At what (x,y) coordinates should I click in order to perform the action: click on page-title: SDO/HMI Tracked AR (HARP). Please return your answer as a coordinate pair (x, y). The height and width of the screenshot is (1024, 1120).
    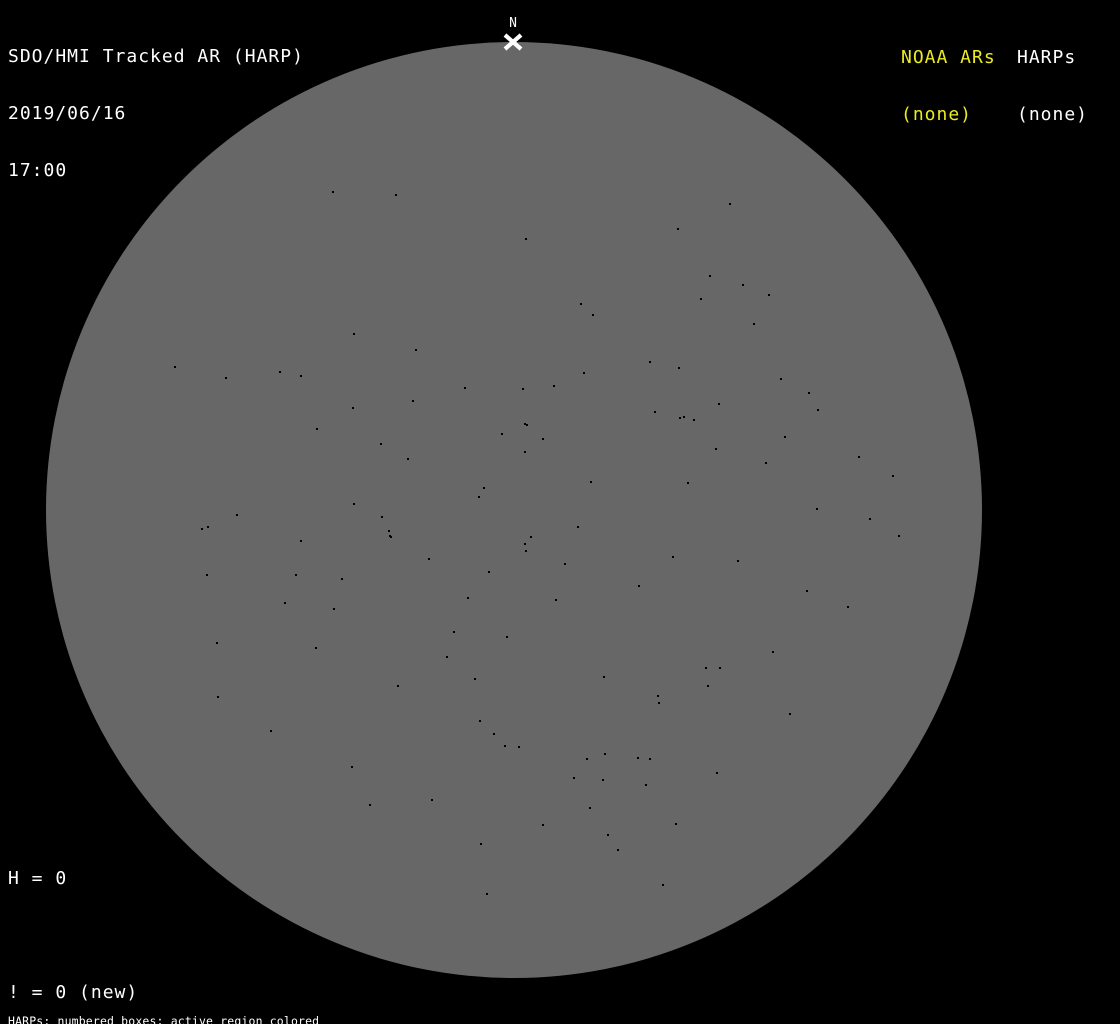
    Looking at the image, I should click on (156, 56).